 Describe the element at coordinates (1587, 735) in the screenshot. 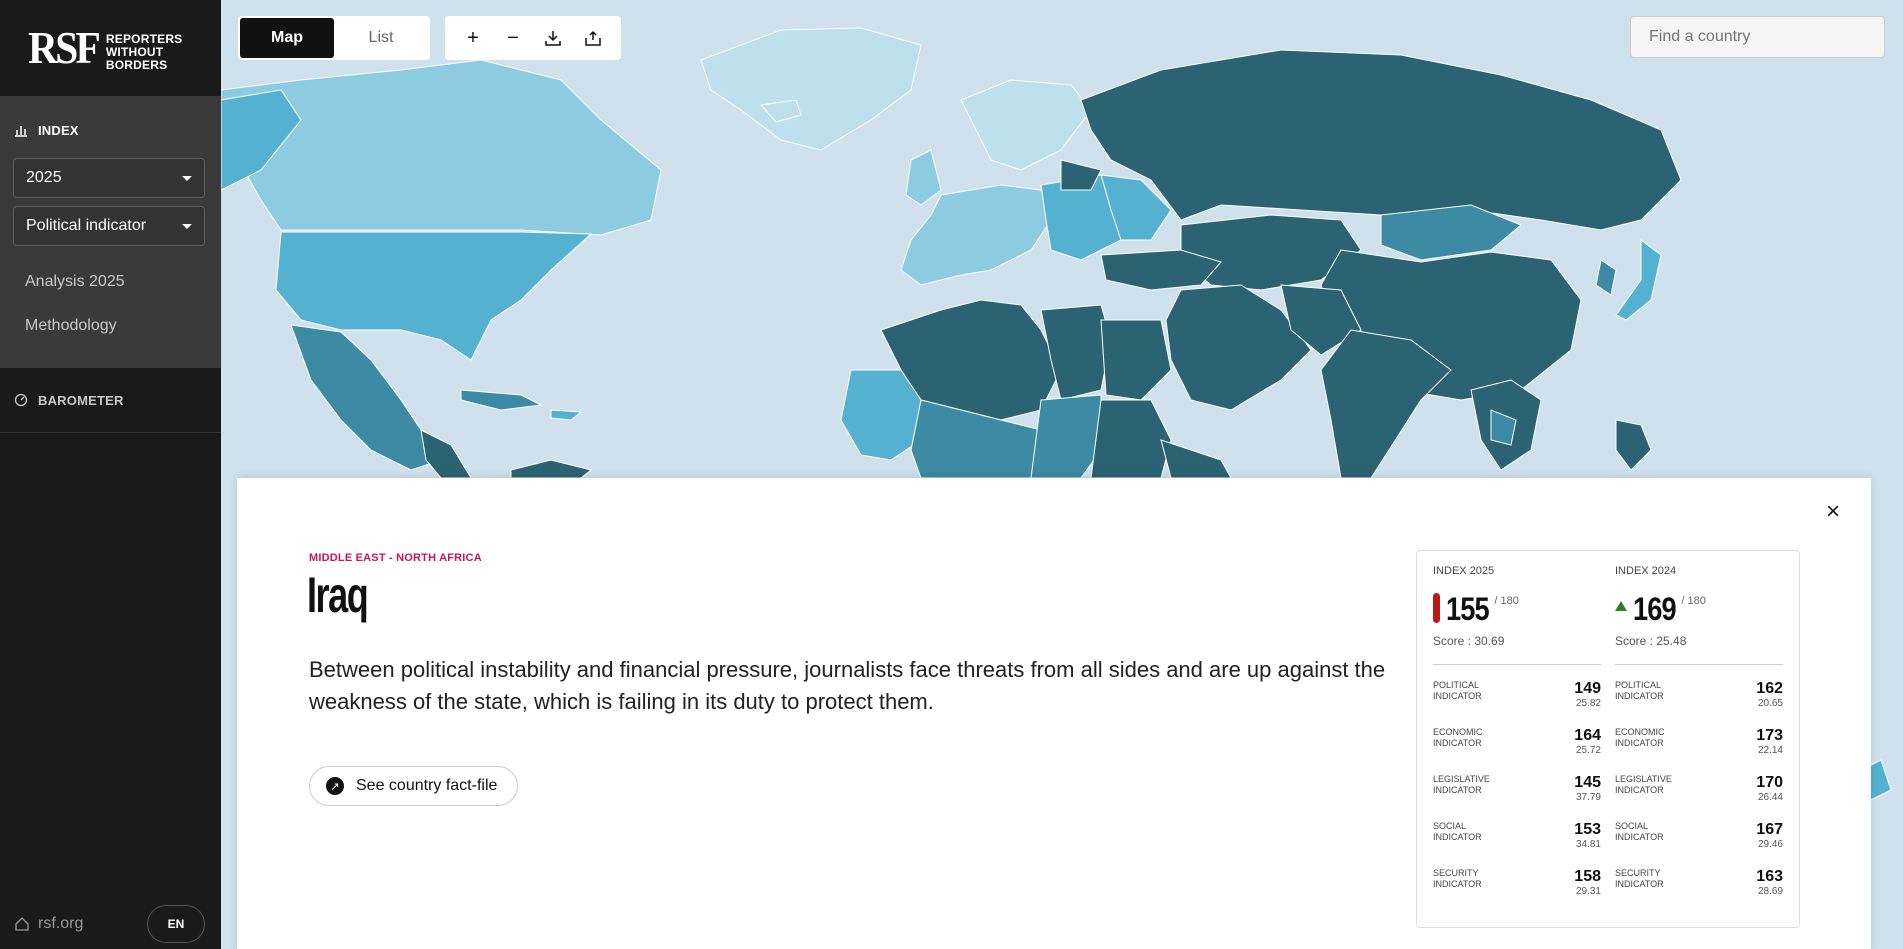

I see `indicator-rank: 164` at that location.